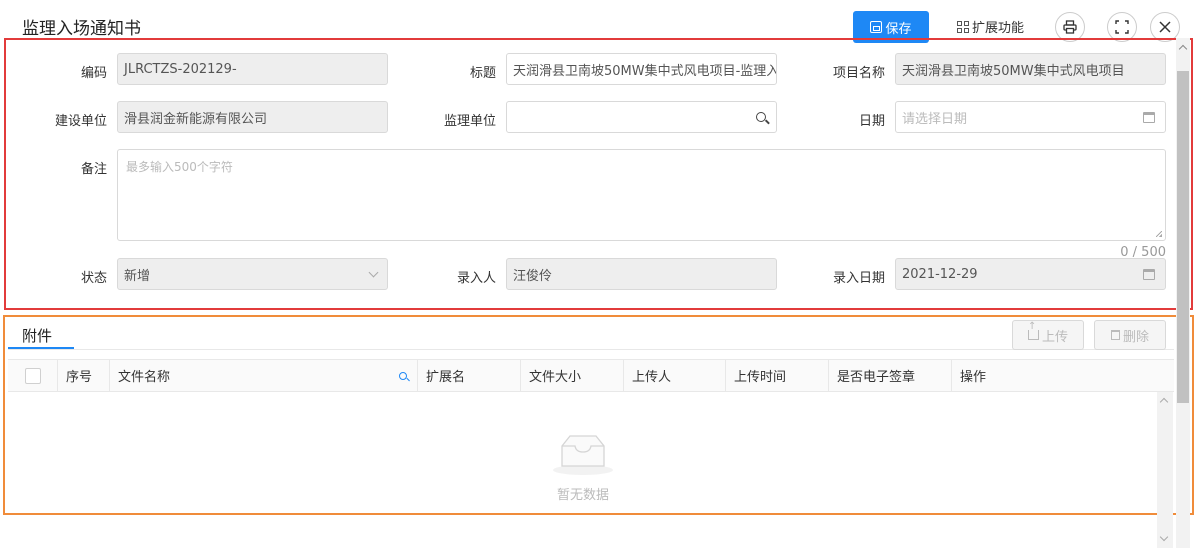 This screenshot has width=1200, height=550. What do you see at coordinates (469, 121) in the screenshot?
I see `supervisor-label: 监理单位` at bounding box center [469, 121].